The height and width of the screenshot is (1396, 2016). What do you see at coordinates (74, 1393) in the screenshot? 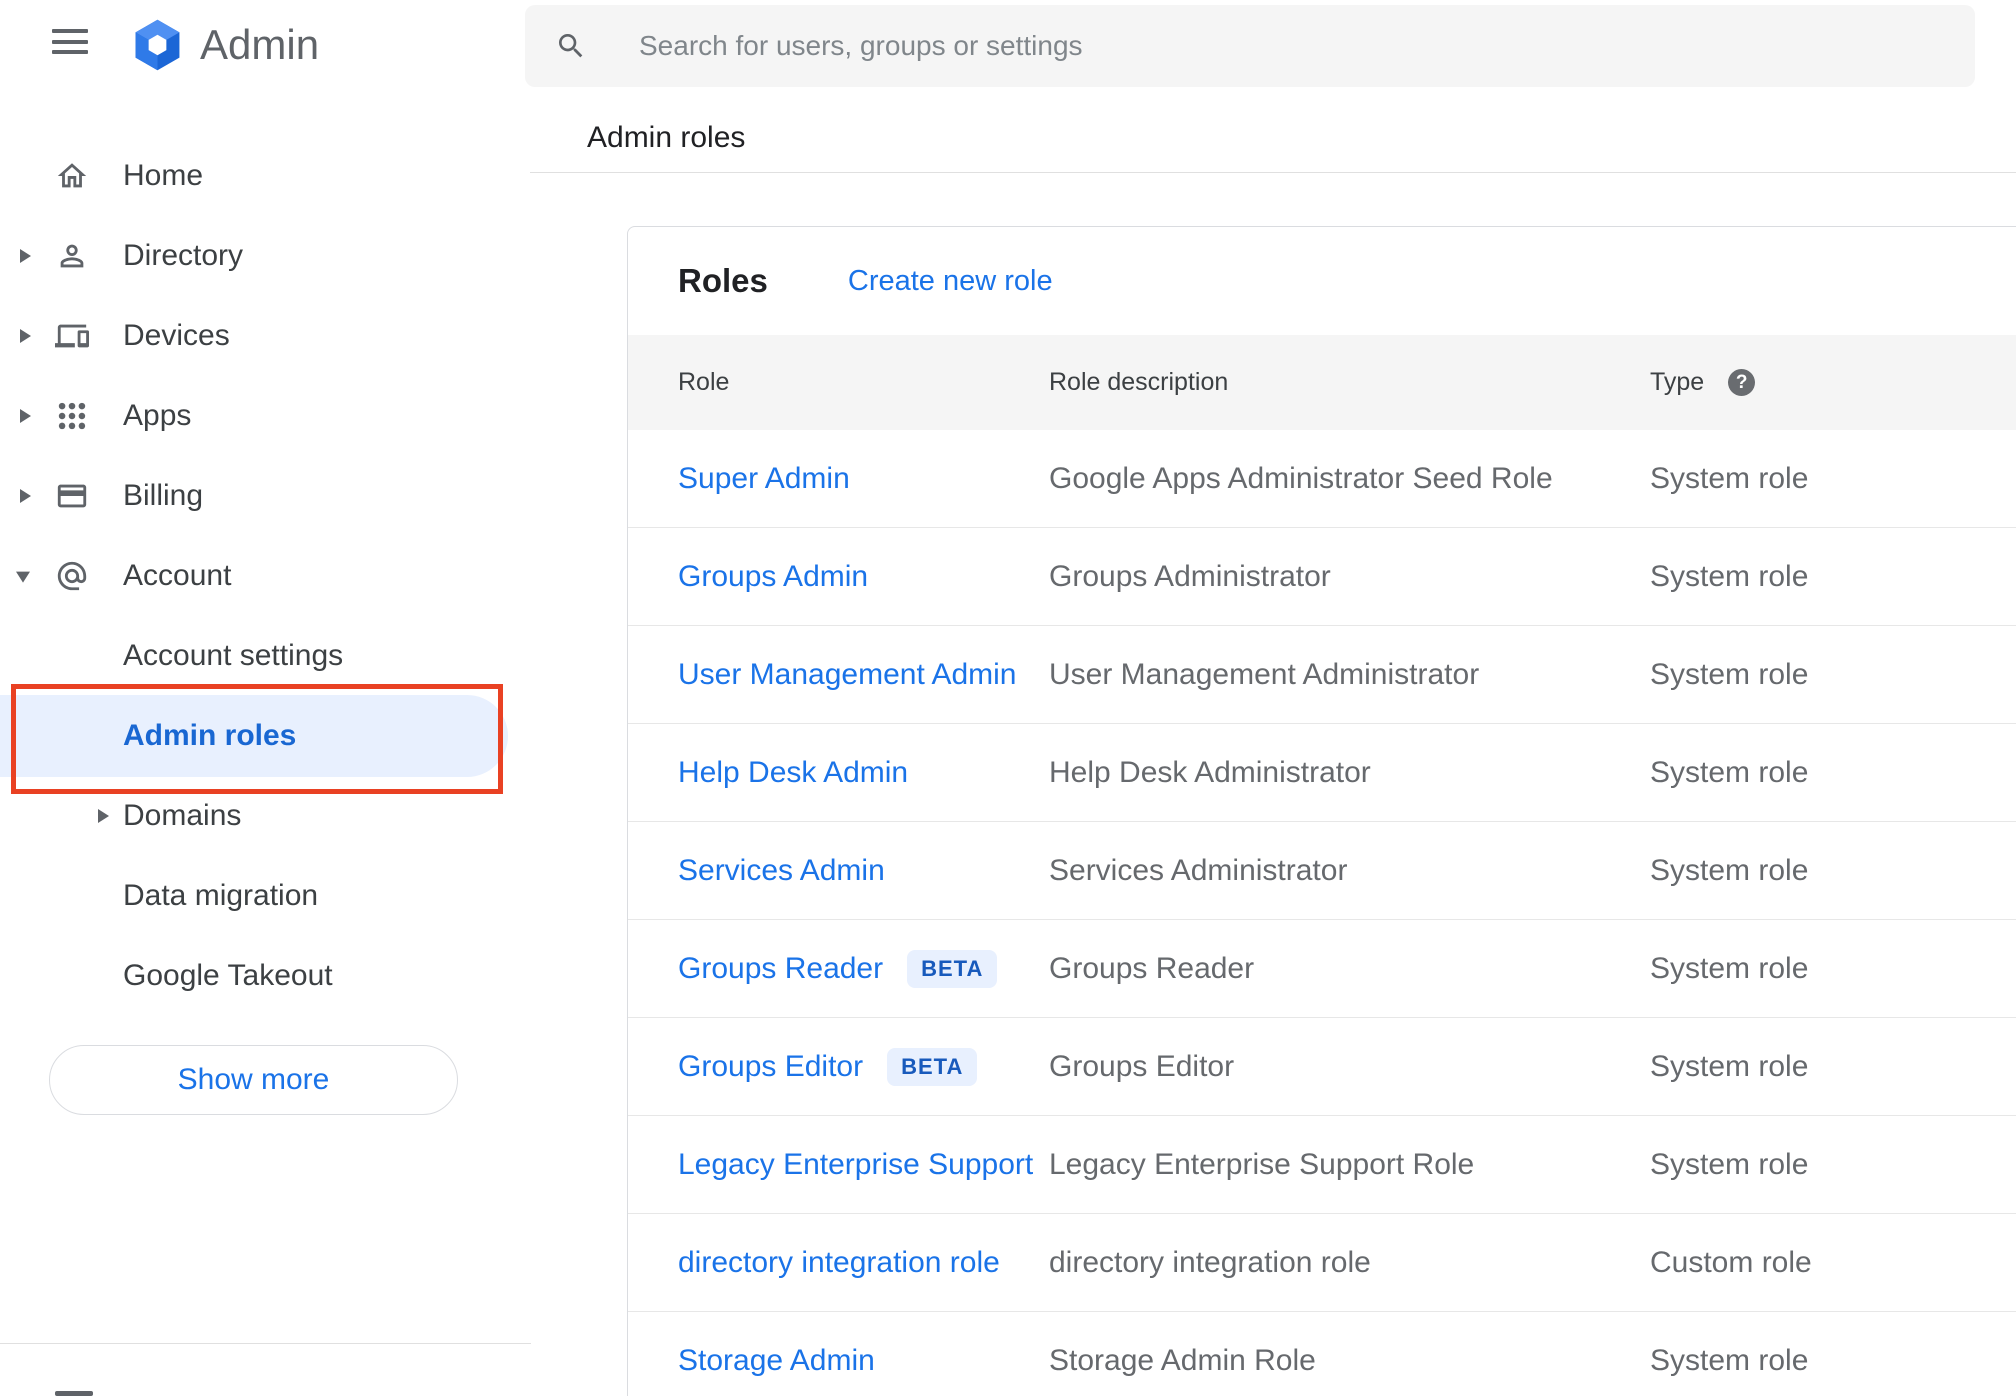
I see `cutoff-nav-icon` at bounding box center [74, 1393].